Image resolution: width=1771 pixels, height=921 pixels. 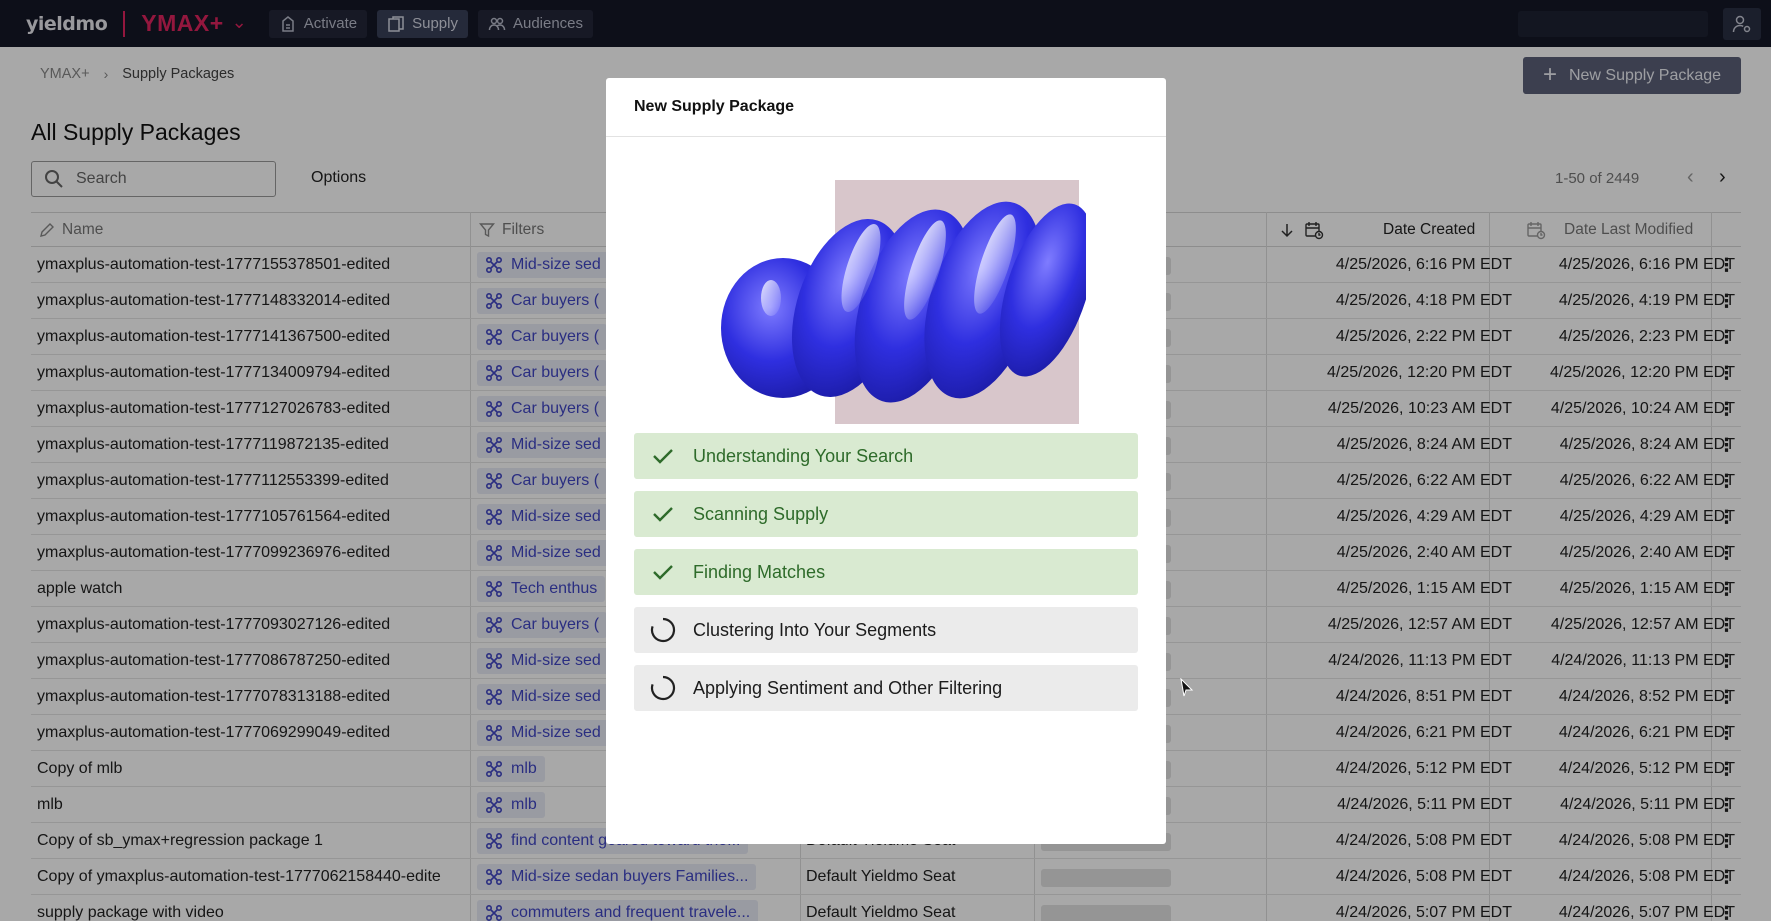 What do you see at coordinates (886, 572) in the screenshot?
I see `progress-step: Finding Matches` at bounding box center [886, 572].